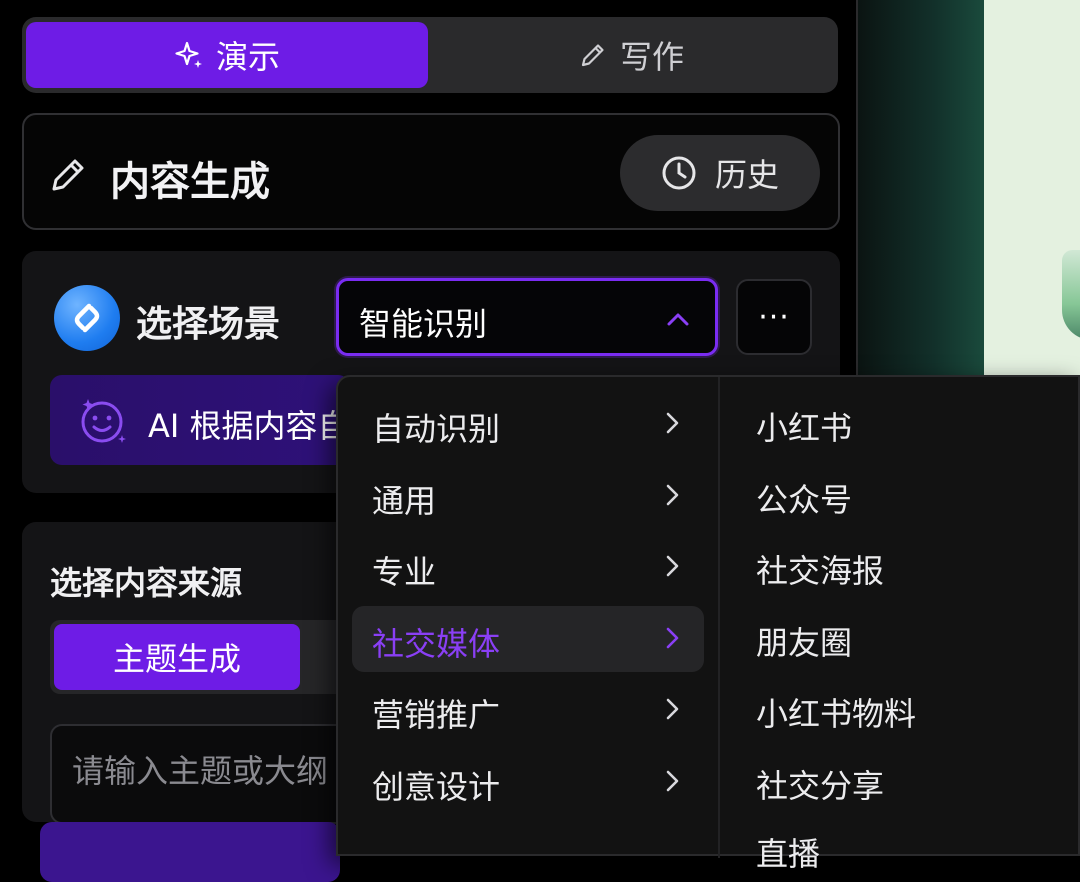 The height and width of the screenshot is (882, 1080). What do you see at coordinates (431, 171) in the screenshot?
I see `content-gen-header: 内容生成 历史` at bounding box center [431, 171].